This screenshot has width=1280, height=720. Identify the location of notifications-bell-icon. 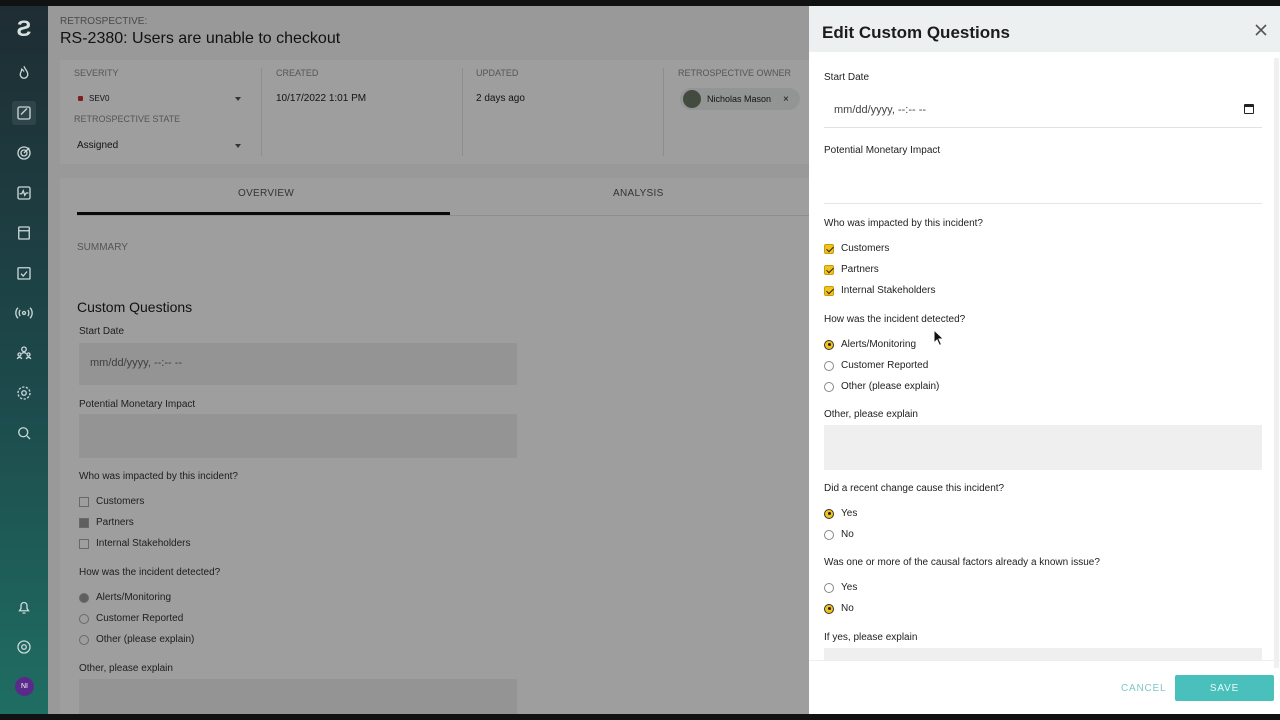
(24, 607).